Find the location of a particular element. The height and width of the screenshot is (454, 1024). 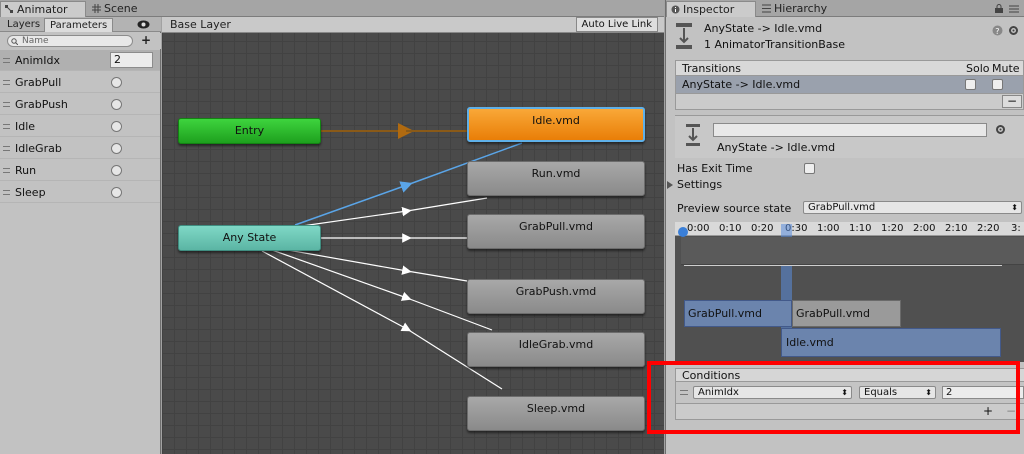

state-node-idle: Idle.vmd is located at coordinates (556, 124).